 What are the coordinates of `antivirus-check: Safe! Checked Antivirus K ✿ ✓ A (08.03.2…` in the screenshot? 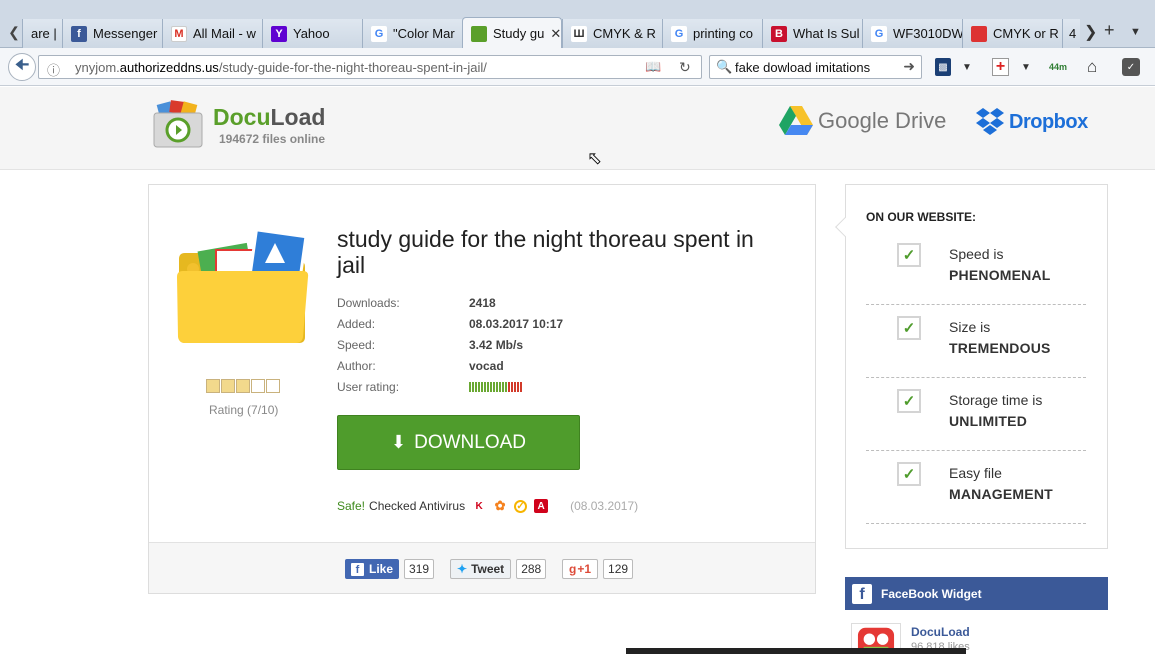 It's located at (488, 505).